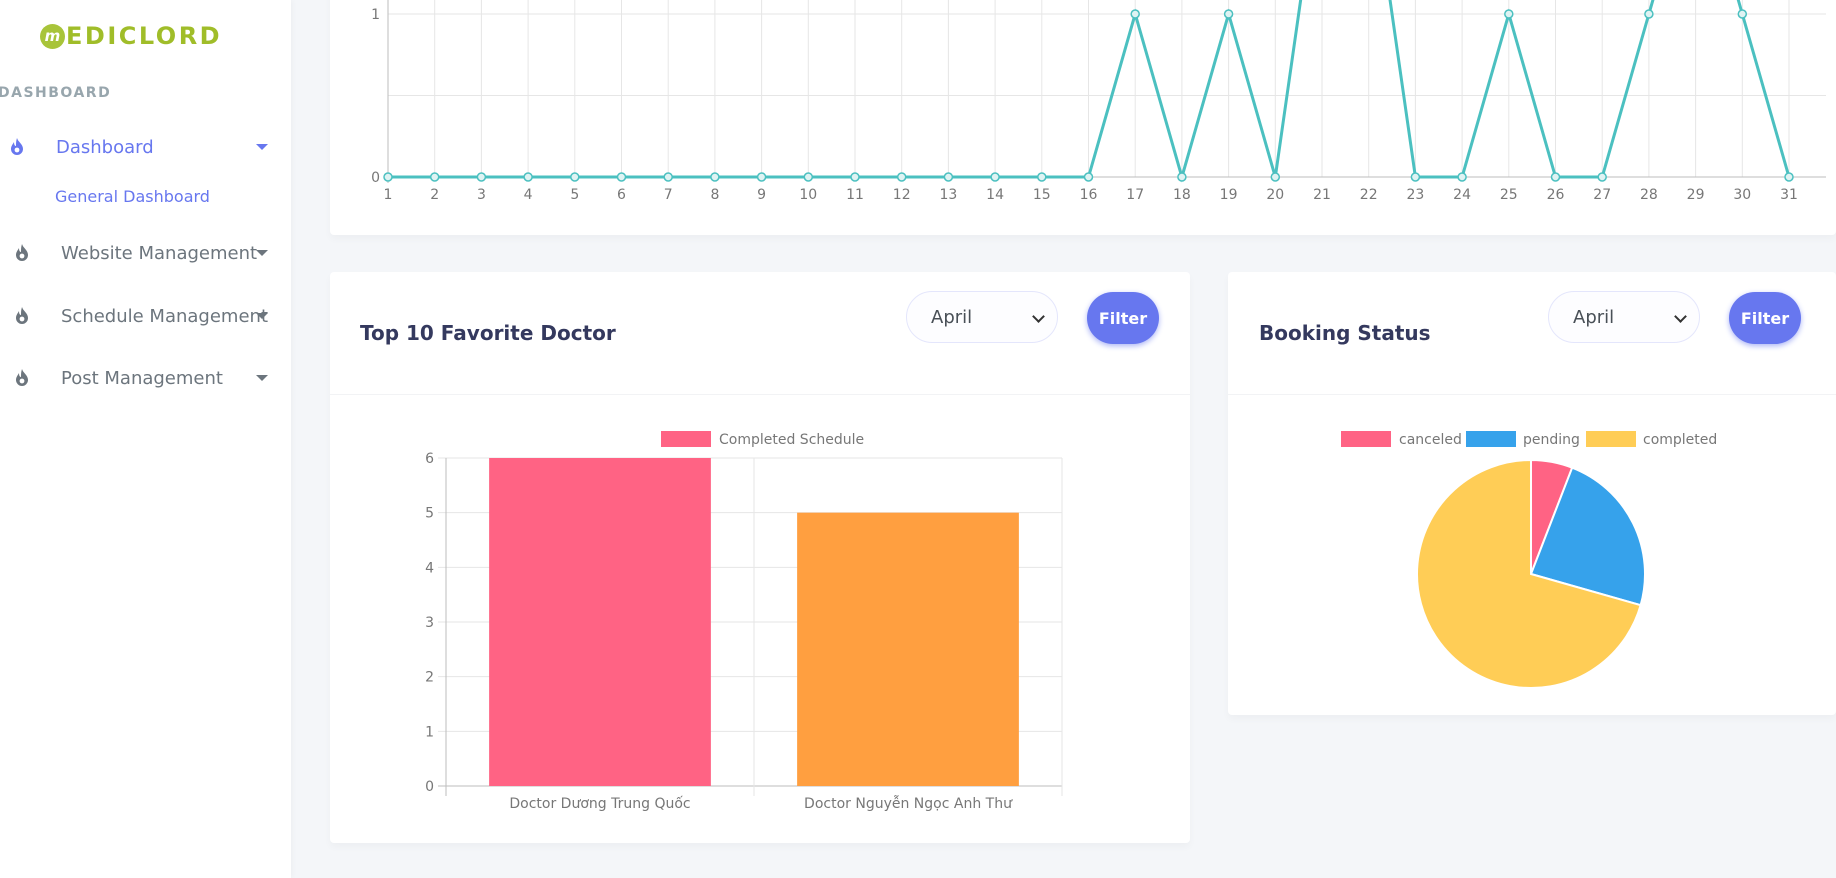 This screenshot has width=1836, height=878. What do you see at coordinates (1509, 195) in the screenshot?
I see `x-tick-label: 25` at bounding box center [1509, 195].